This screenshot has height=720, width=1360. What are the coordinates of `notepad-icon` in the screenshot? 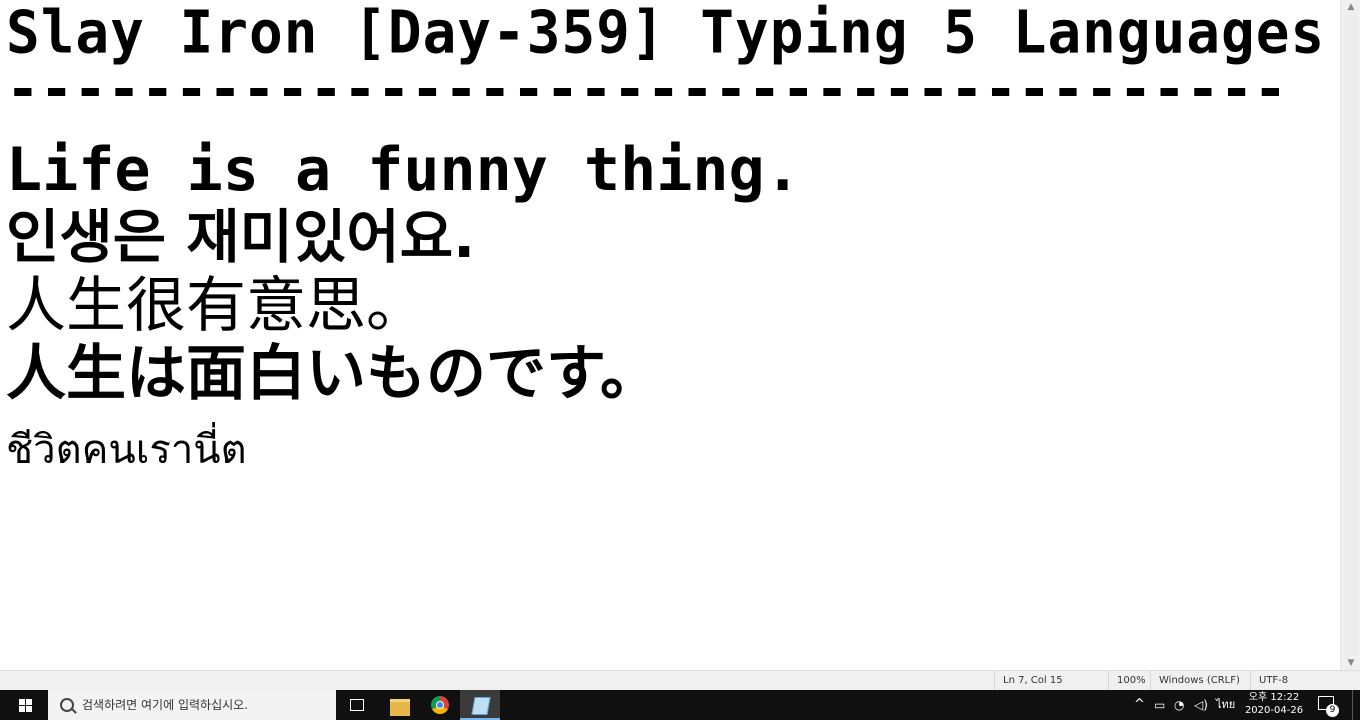 It's located at (480, 705).